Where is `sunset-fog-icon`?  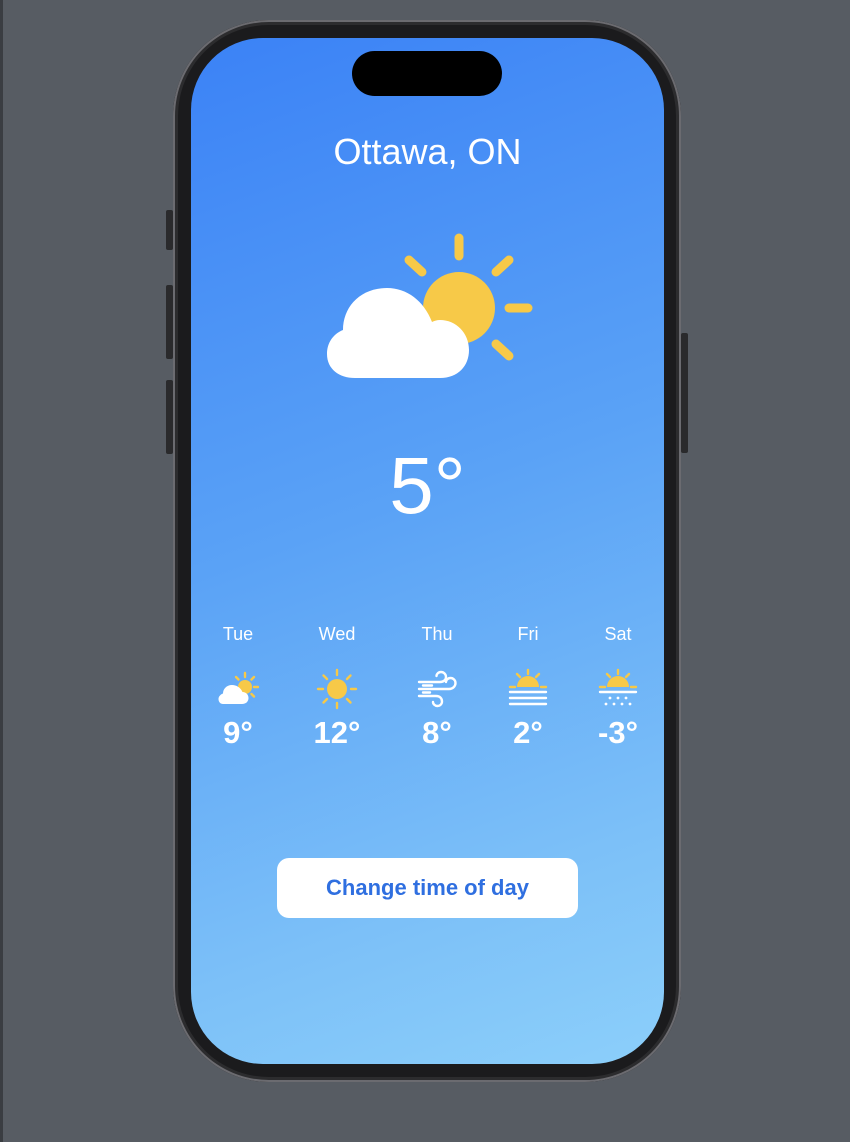 sunset-fog-icon is located at coordinates (528, 687).